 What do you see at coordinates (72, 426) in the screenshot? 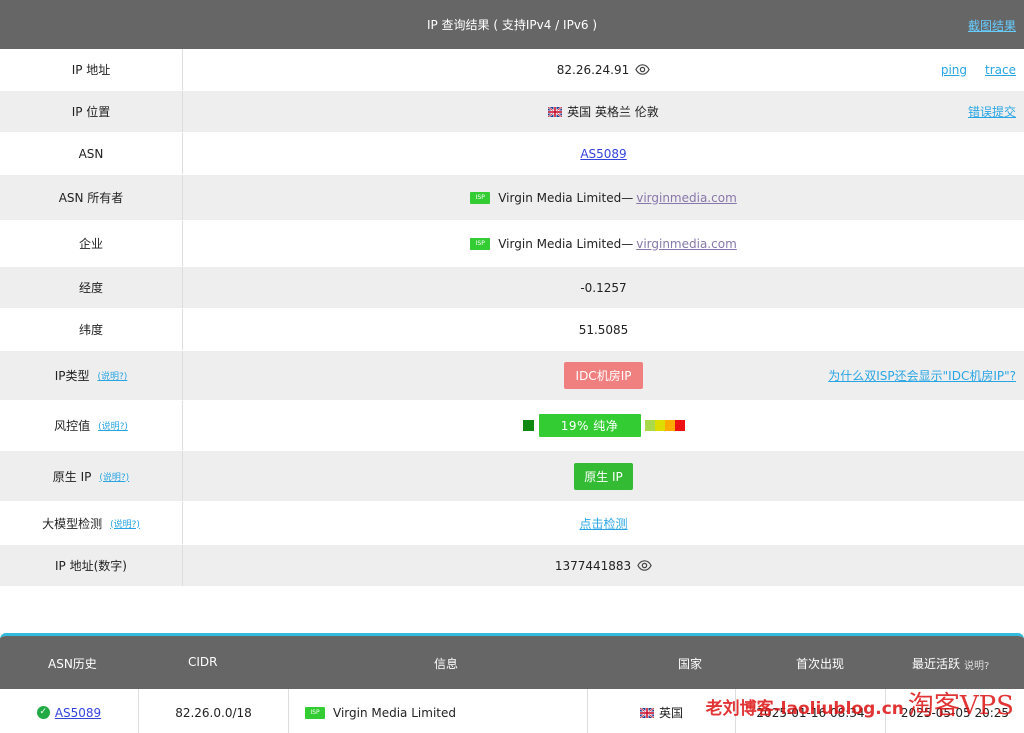
I see `risk-label: 风控值` at bounding box center [72, 426].